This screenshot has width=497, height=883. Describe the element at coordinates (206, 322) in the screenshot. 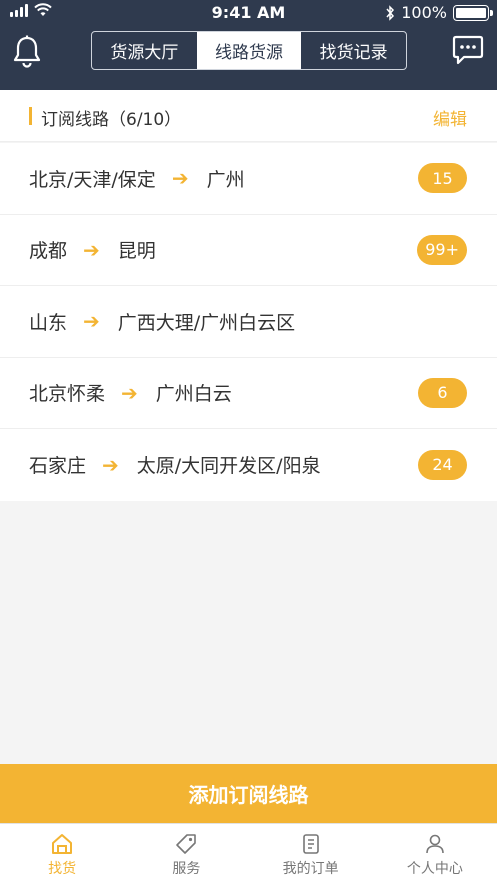

I see `route-to: 广西大理/广州白云区` at that location.